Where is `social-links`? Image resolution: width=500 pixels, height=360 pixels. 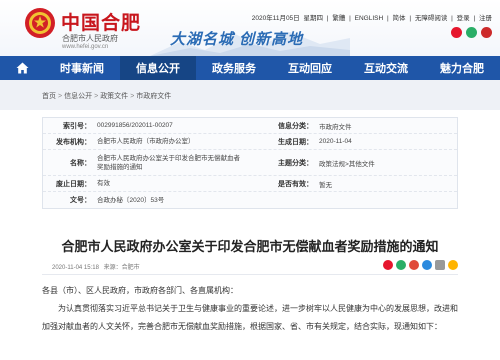
social-links is located at coordinates (471, 32).